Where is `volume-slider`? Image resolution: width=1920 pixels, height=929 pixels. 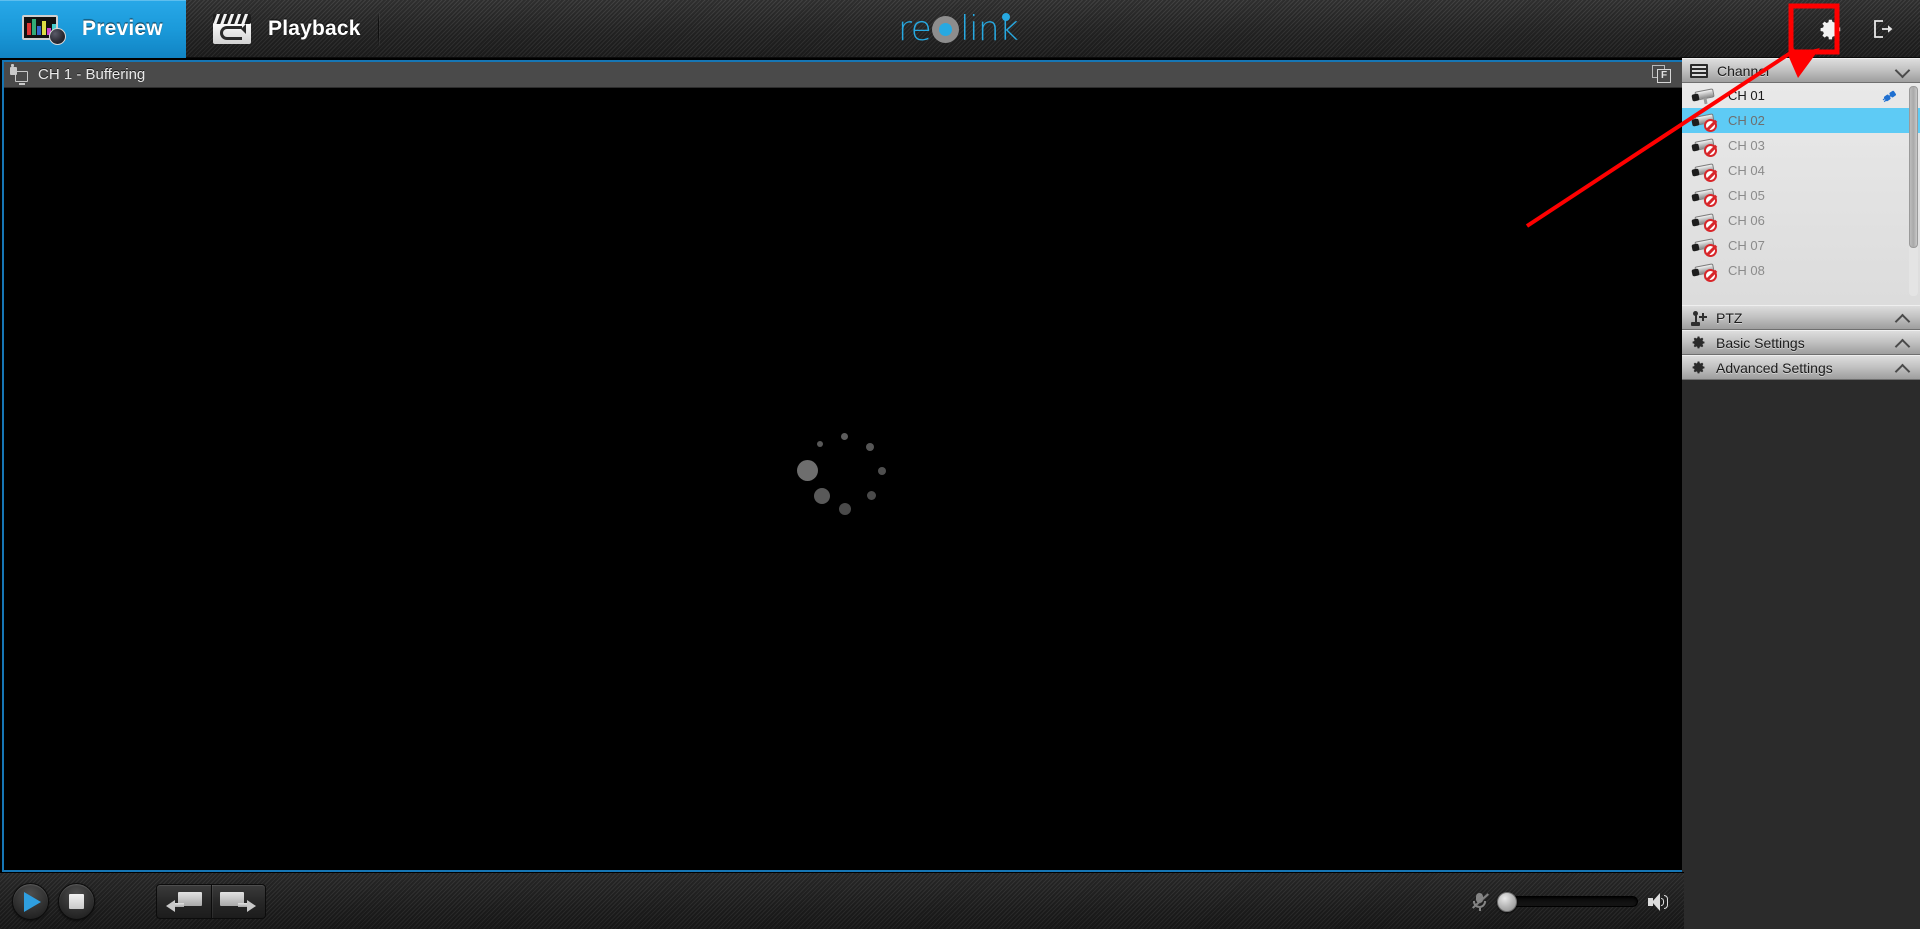 volume-slider is located at coordinates (1567, 902).